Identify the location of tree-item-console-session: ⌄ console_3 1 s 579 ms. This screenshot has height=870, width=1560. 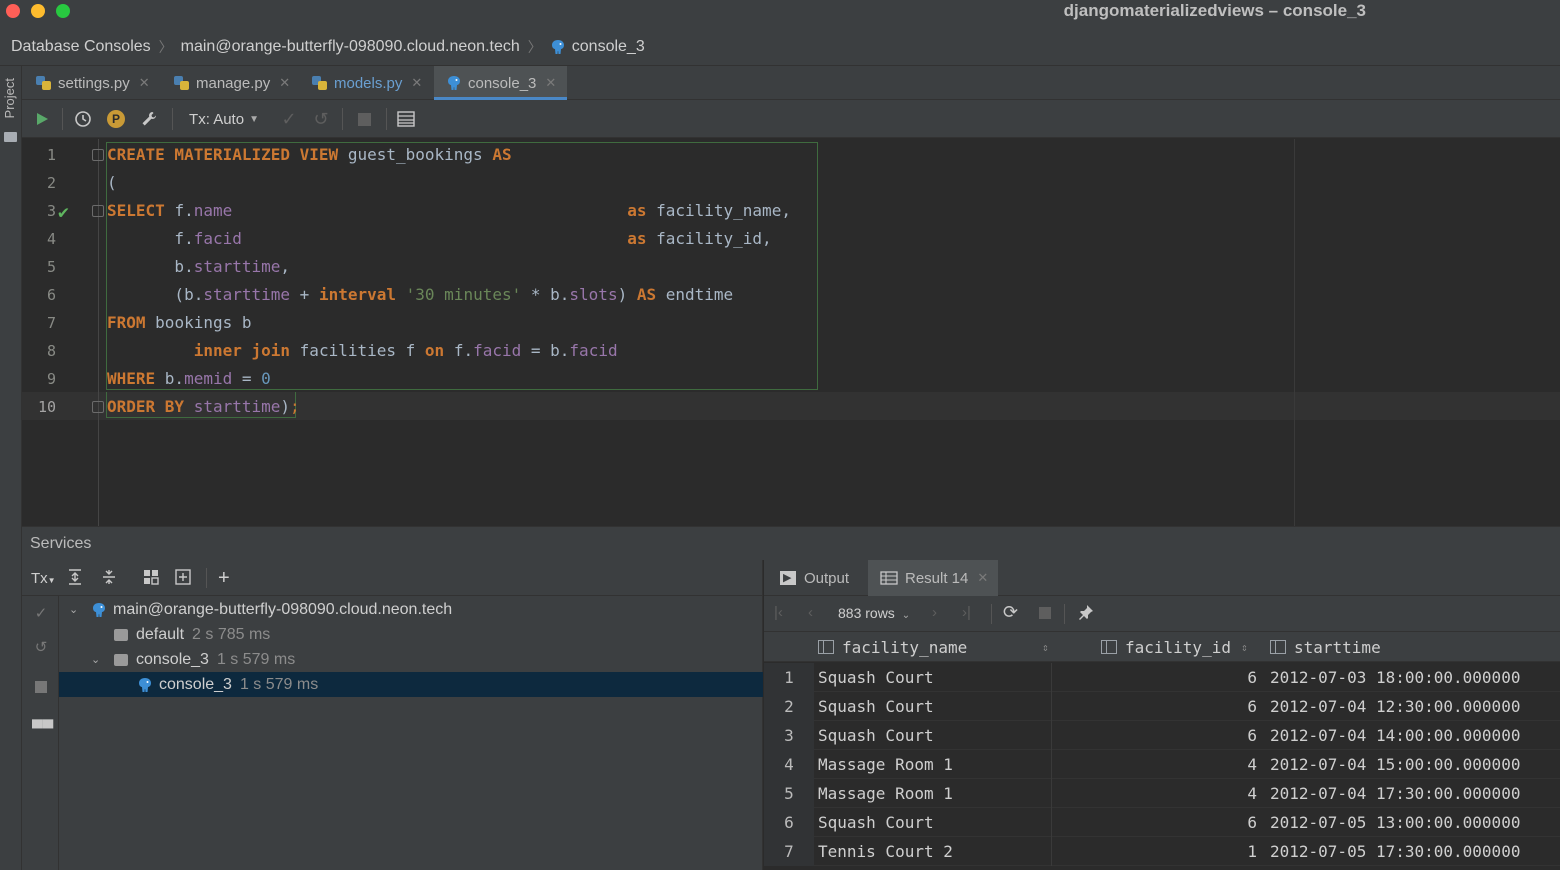
(411, 659).